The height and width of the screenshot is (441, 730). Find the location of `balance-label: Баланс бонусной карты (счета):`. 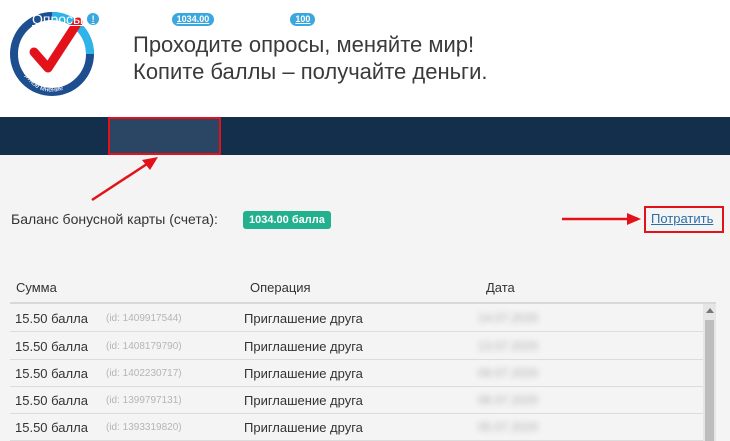

balance-label: Баланс бонусной карты (счета): is located at coordinates (114, 219).